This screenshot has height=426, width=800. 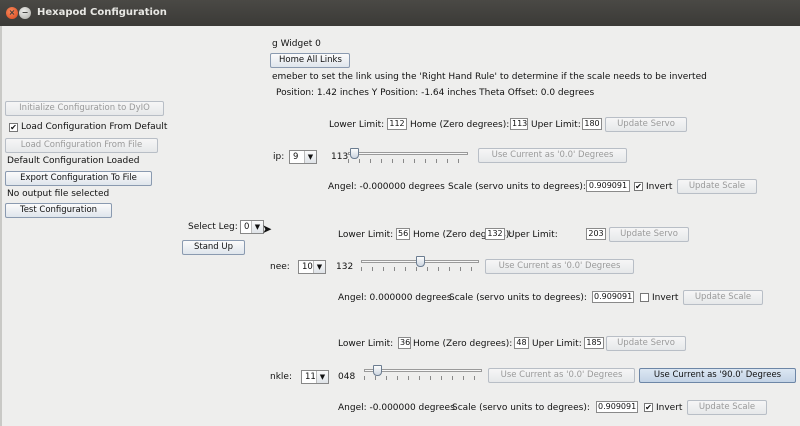 I want to click on load-file-button: Load Configuration From File, so click(x=81, y=145).